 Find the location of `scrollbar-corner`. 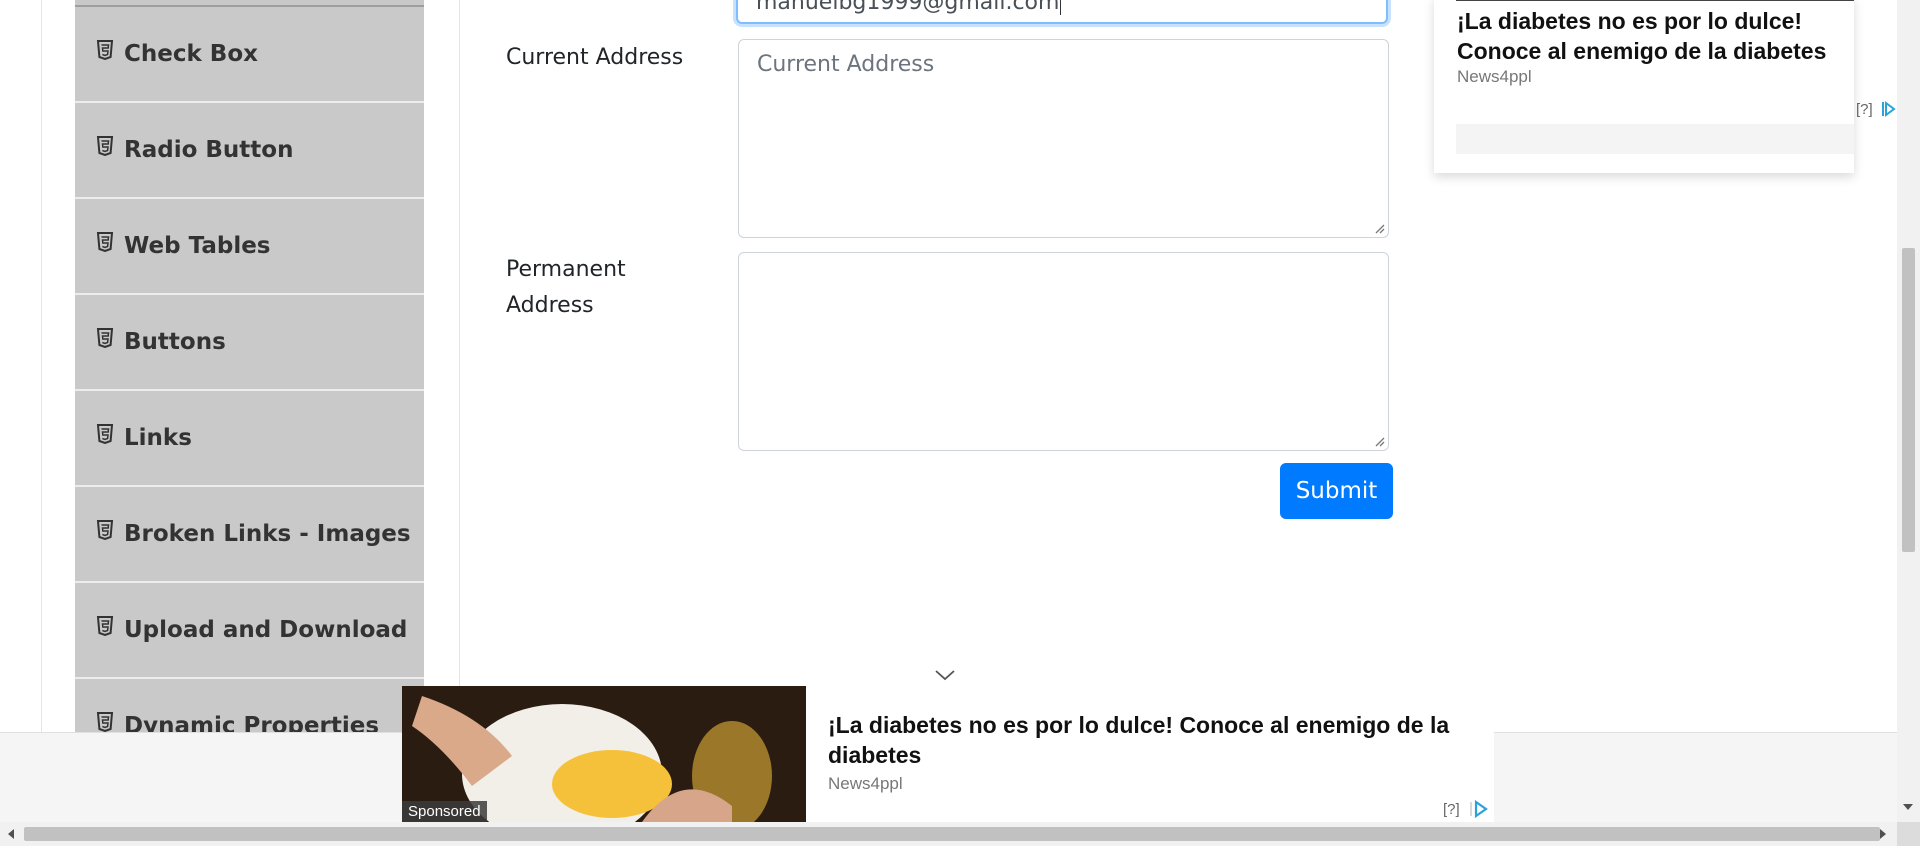

scrollbar-corner is located at coordinates (1908, 834).